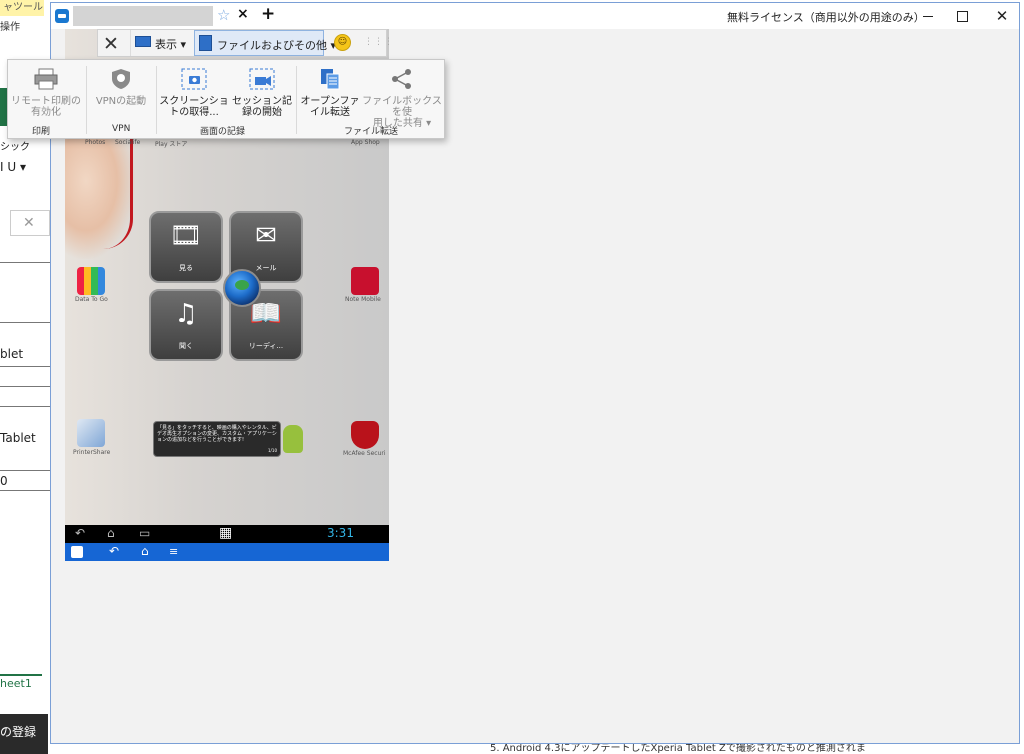  I want to click on maximize-button, so click(962, 16).